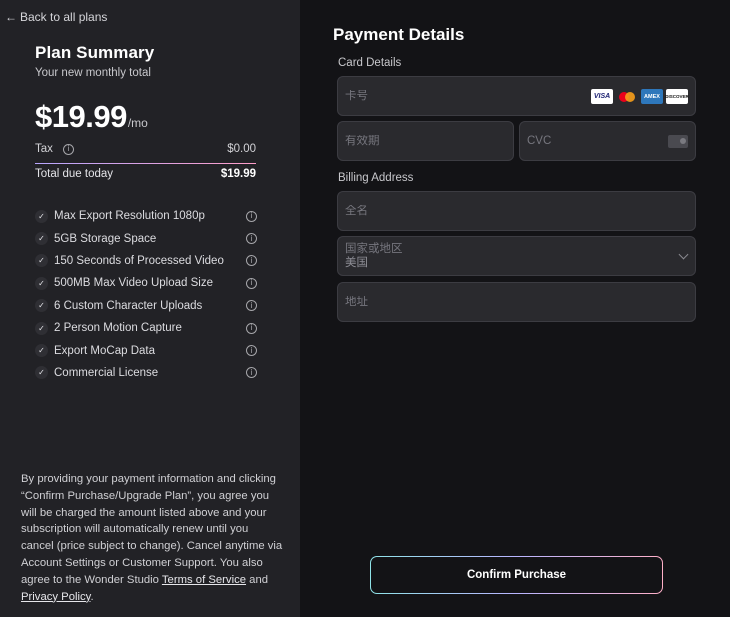 This screenshot has width=730, height=617. I want to click on address-field, so click(516, 302).